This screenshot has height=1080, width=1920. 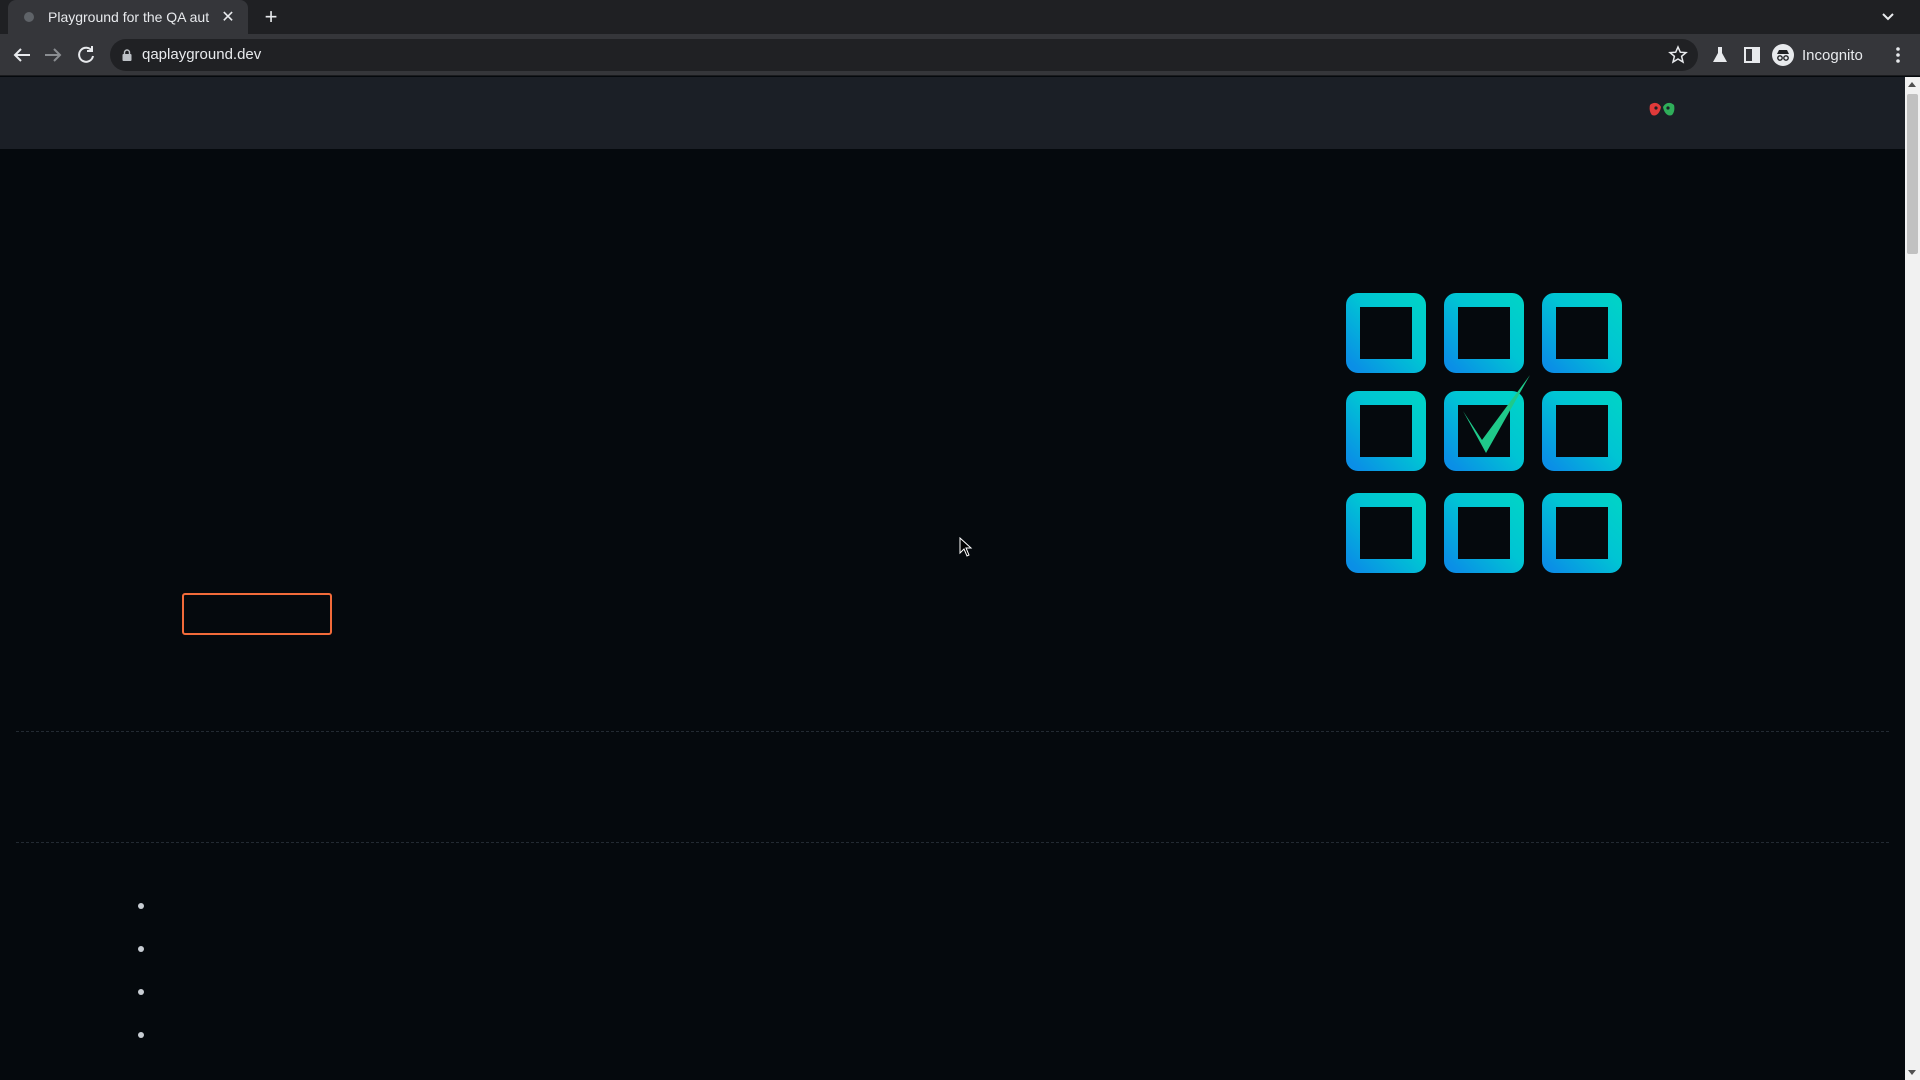 I want to click on incognito-label: Incognito, so click(x=1832, y=55).